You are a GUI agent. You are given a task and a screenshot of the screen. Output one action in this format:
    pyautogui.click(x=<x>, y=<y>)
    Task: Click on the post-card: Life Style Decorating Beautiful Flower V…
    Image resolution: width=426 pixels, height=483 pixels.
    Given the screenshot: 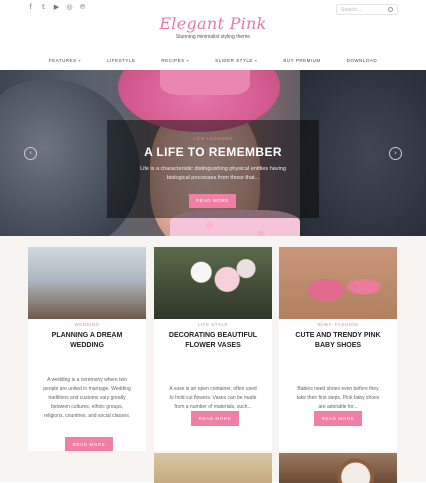 What is the action you would take?
    pyautogui.click(x=213, y=349)
    